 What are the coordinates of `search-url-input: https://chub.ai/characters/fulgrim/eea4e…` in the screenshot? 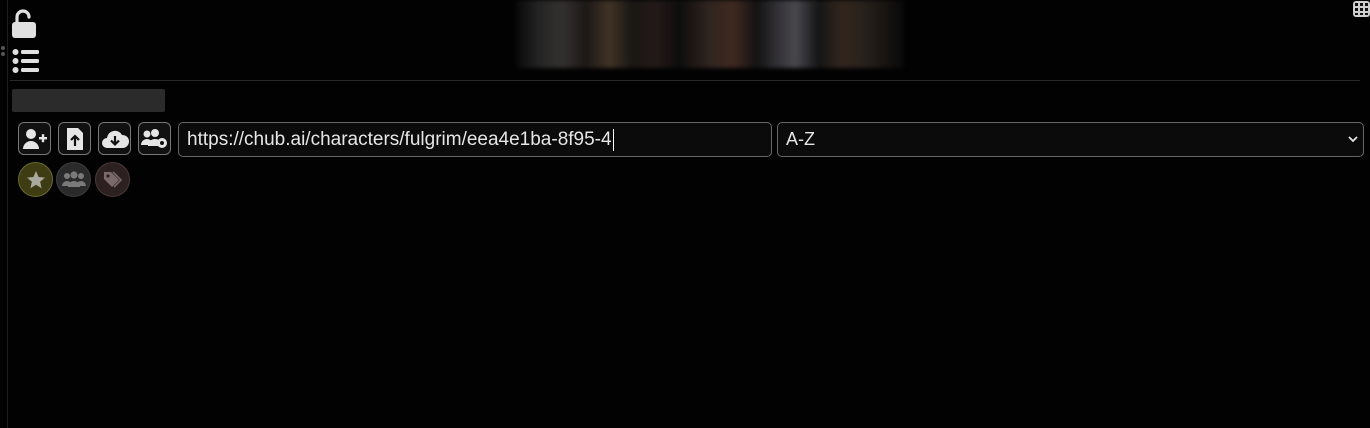 It's located at (475, 139).